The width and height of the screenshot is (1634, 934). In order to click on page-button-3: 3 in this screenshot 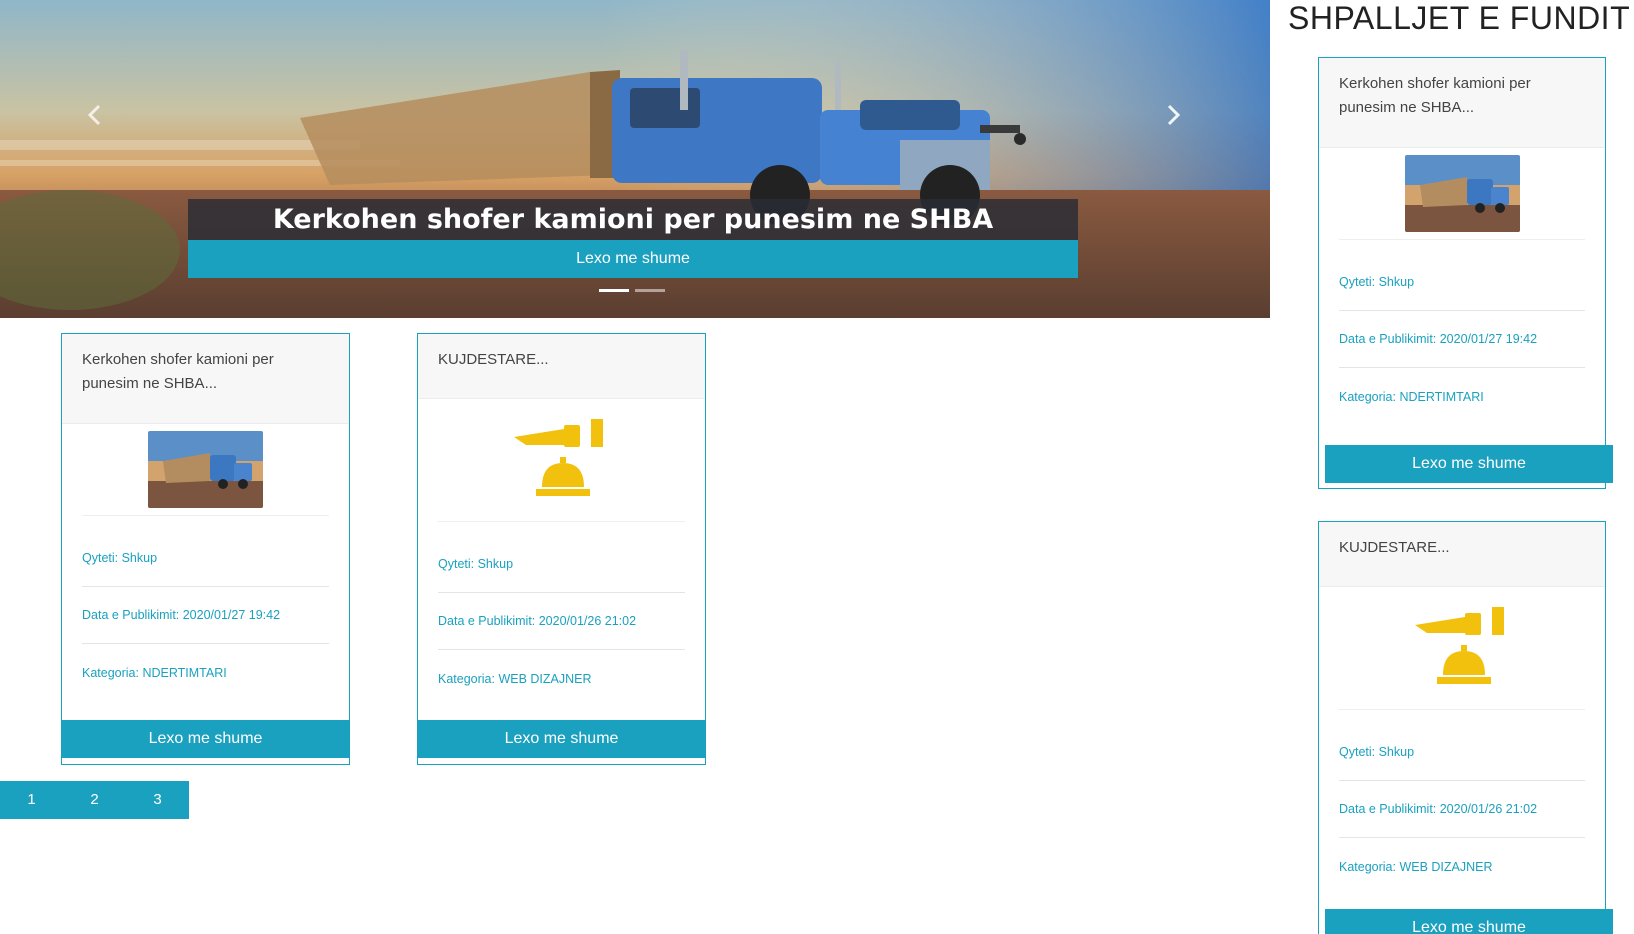, I will do `click(157, 800)`.